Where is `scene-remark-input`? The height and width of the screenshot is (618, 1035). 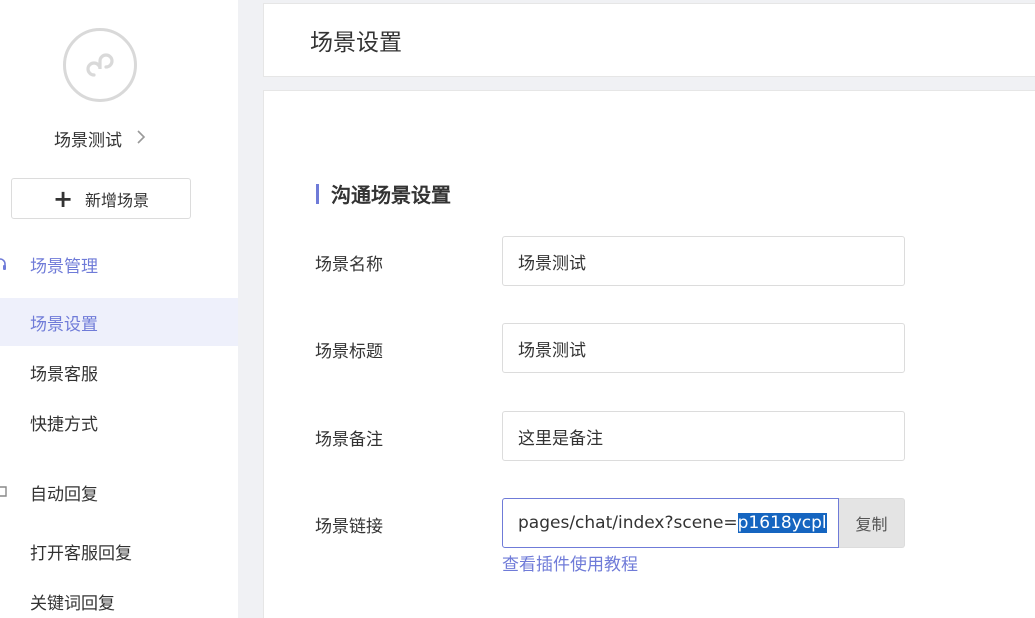 scene-remark-input is located at coordinates (703, 436).